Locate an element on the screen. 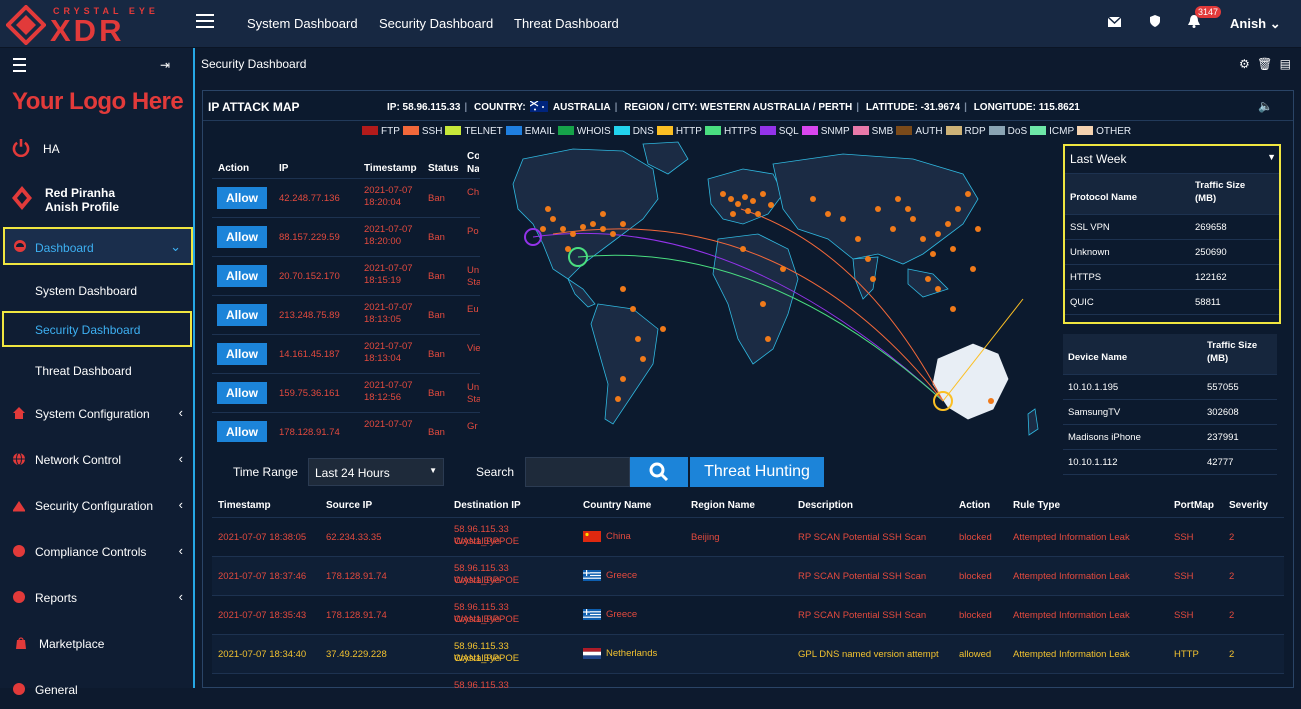 This screenshot has width=1301, height=709. time-range-value: Last 24 Hours is located at coordinates (352, 473).